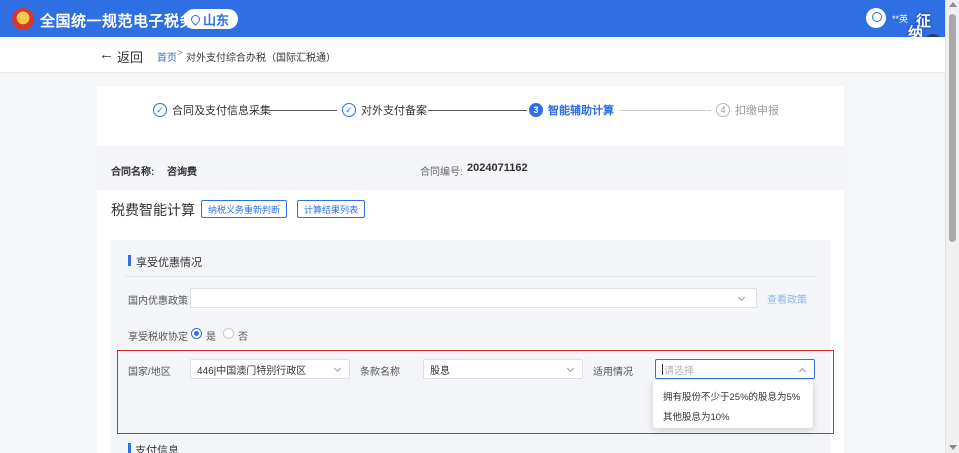 This screenshot has width=959, height=453. Describe the element at coordinates (731, 396) in the screenshot. I see `dropdown-option: 拥有股份不少于25%的股息为5%` at that location.